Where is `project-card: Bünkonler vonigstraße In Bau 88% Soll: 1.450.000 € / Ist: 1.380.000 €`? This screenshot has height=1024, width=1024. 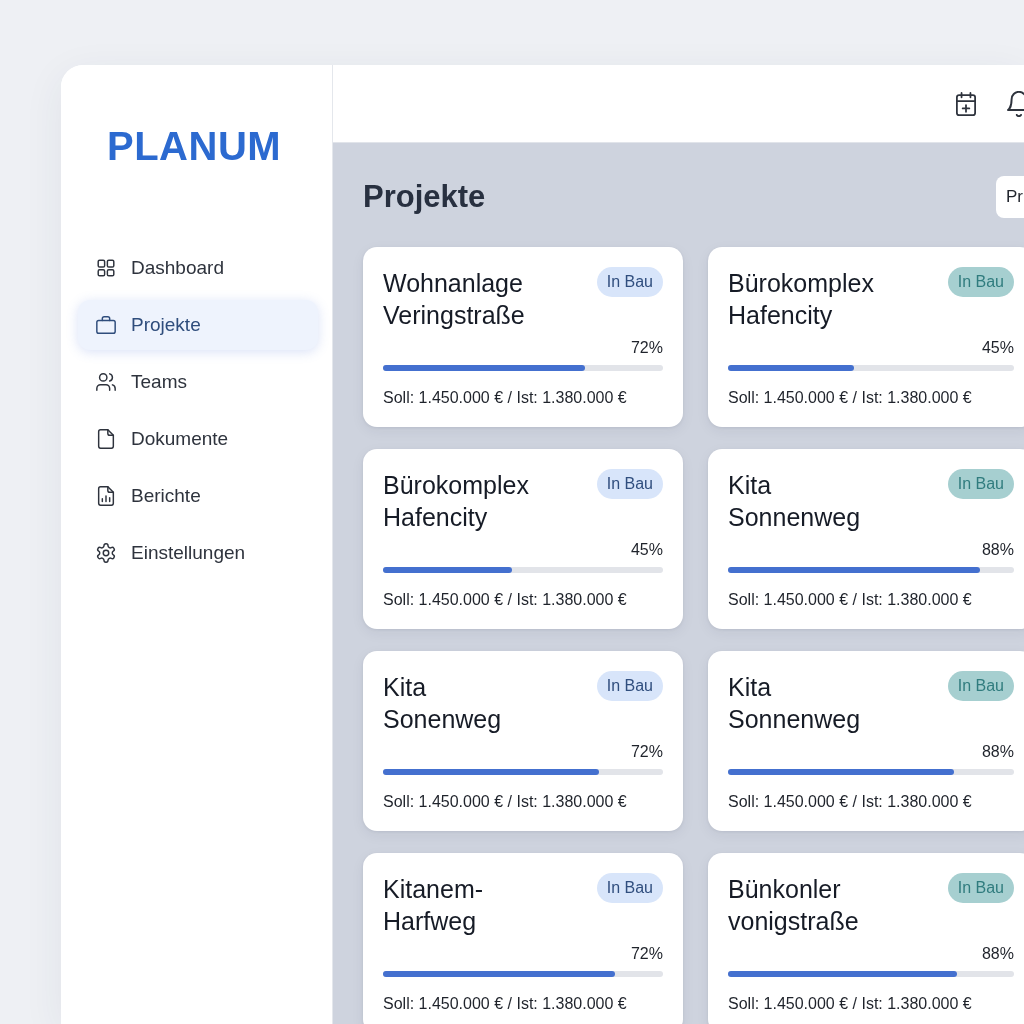 project-card: Bünkonler vonigstraße In Bau 88% Soll: 1.450.000 € / Ist: 1.380.000 € is located at coordinates (866, 938).